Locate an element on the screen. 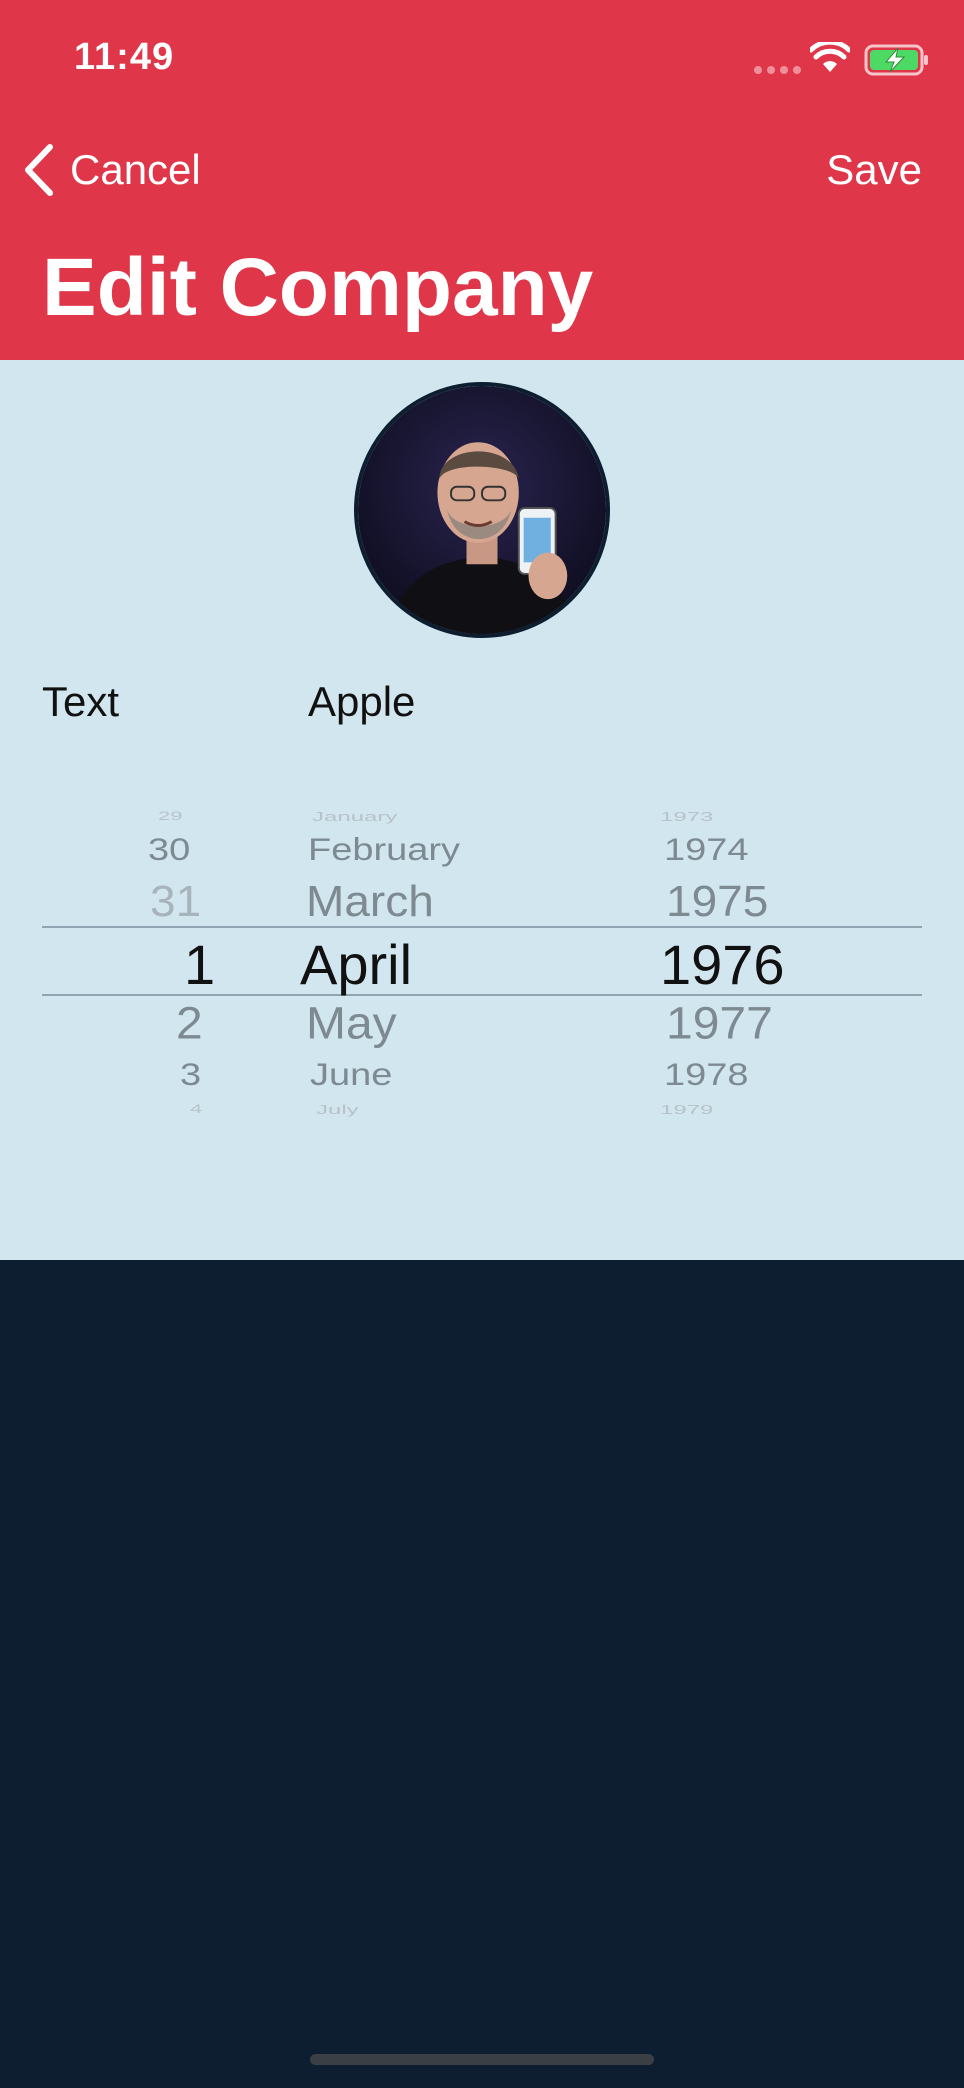 This screenshot has height=2088, width=964. photo-image is located at coordinates (482, 510).